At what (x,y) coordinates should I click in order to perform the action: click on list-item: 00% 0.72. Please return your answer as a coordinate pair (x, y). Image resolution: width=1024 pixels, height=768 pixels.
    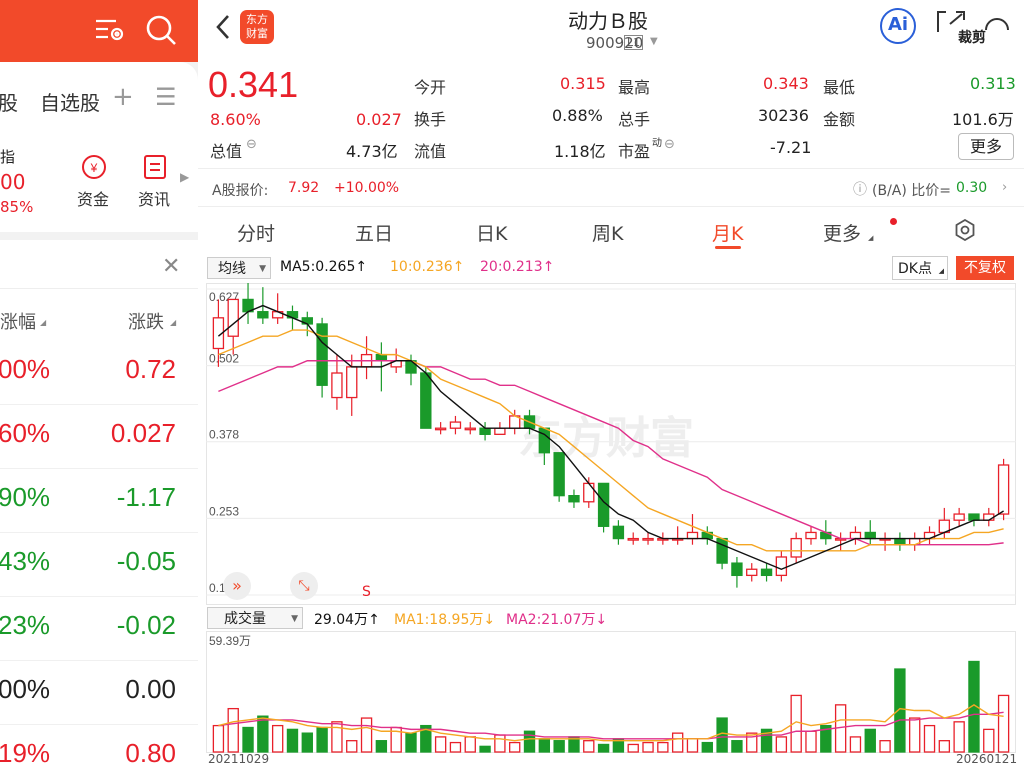
    Looking at the image, I should click on (99, 372).